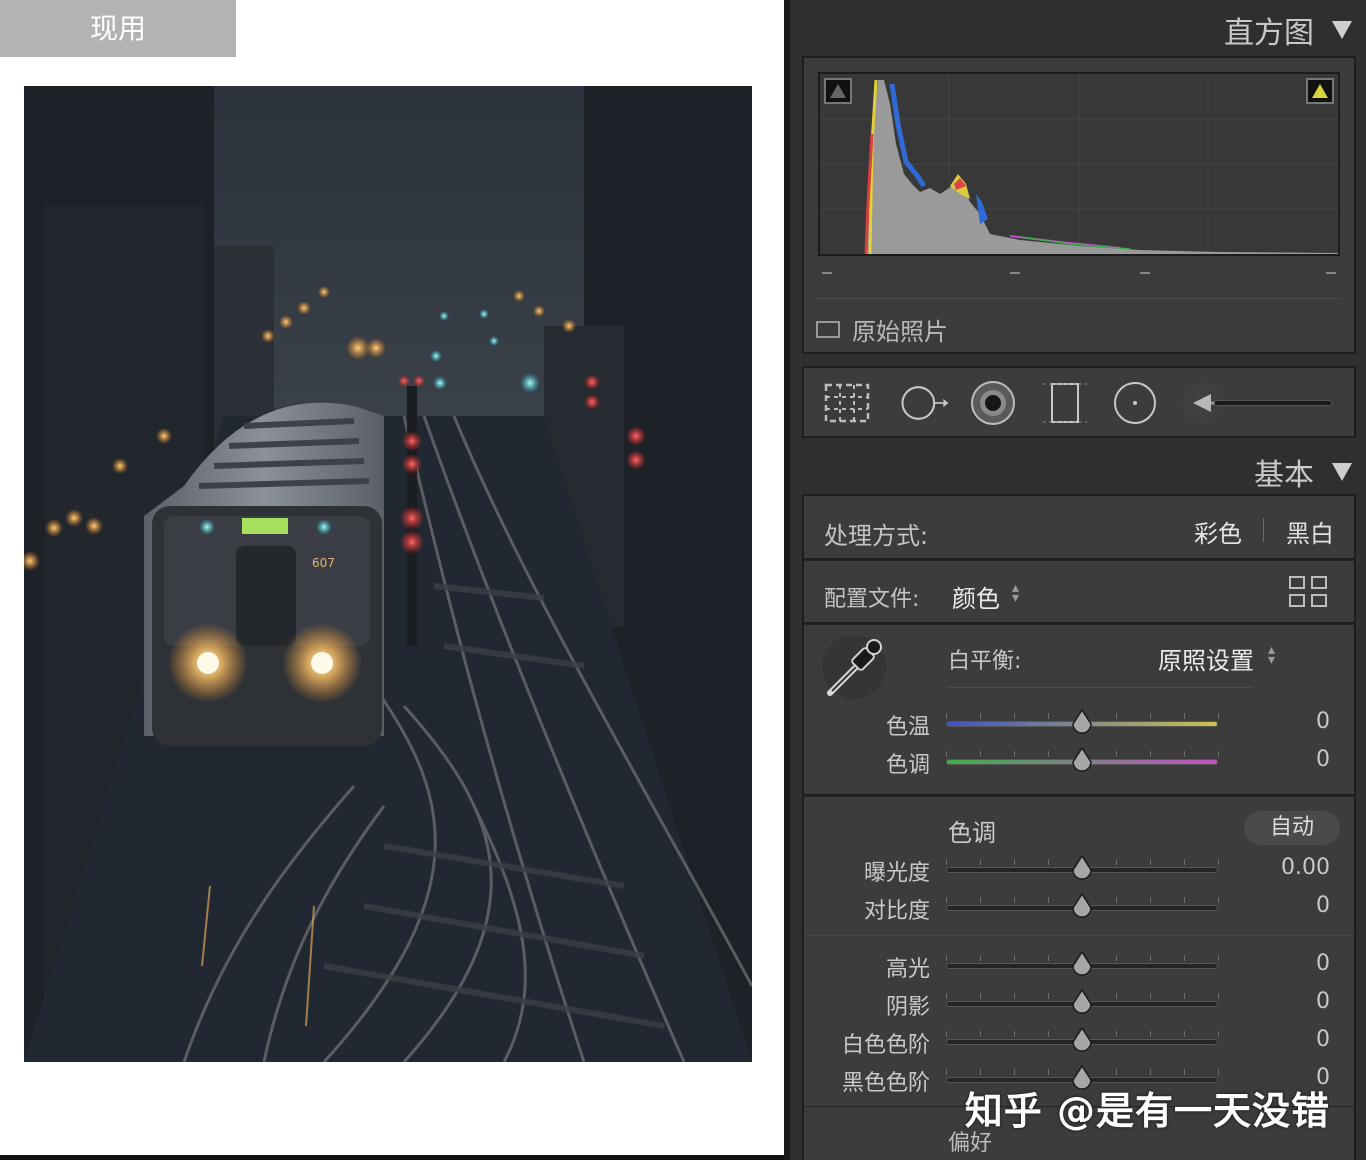  Describe the element at coordinates (907, 727) in the screenshot. I see `slider-label: 色温` at that location.